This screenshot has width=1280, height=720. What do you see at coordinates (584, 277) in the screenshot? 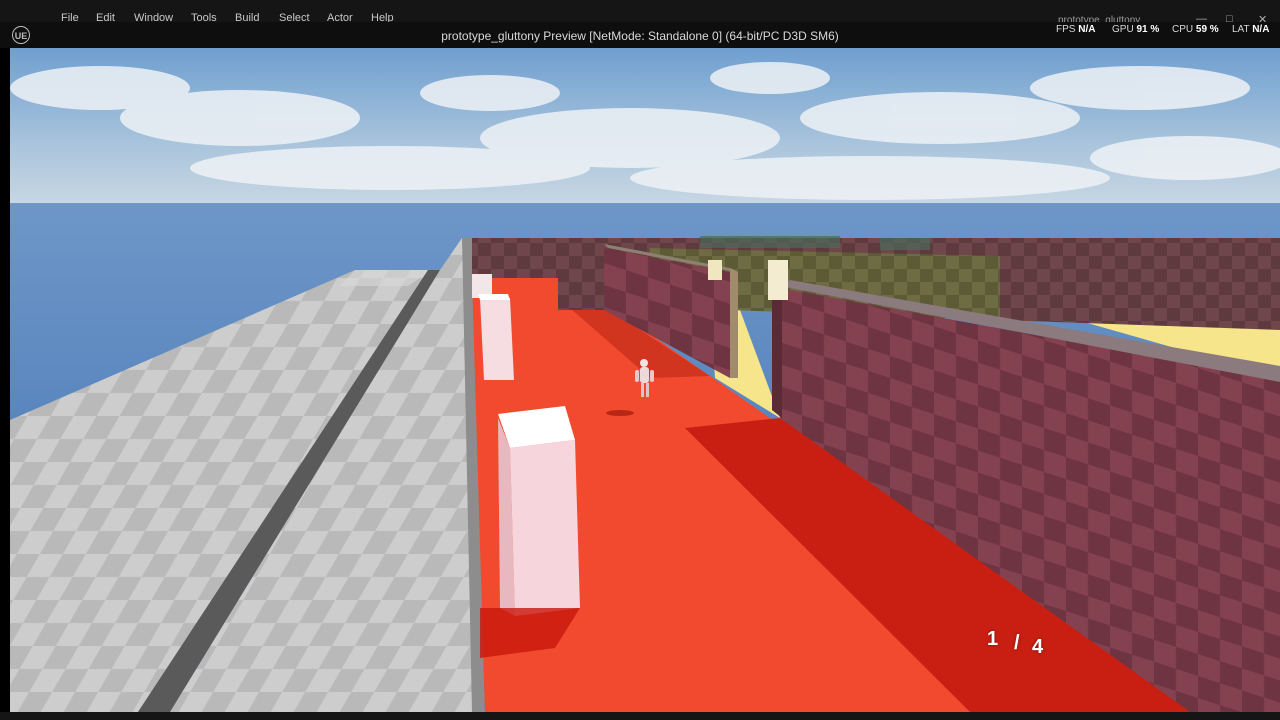
I see `inner-wall-left` at bounding box center [584, 277].